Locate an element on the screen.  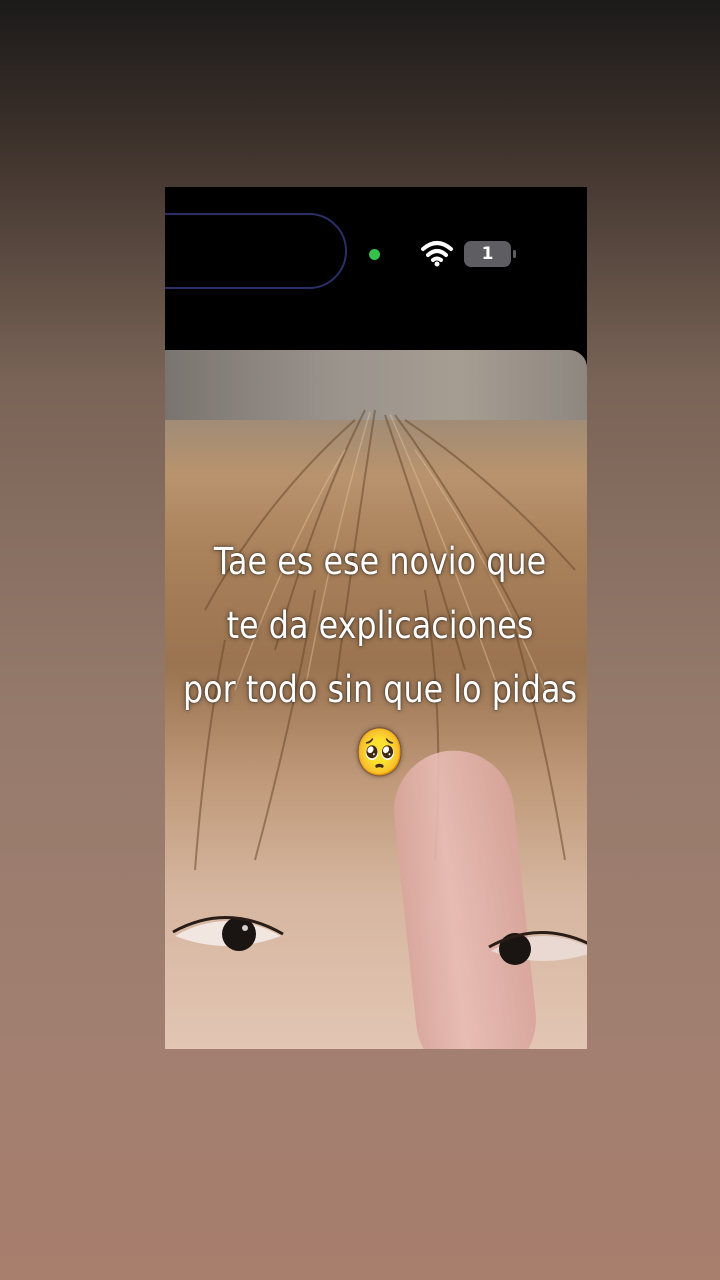
right-eye is located at coordinates (537, 948).